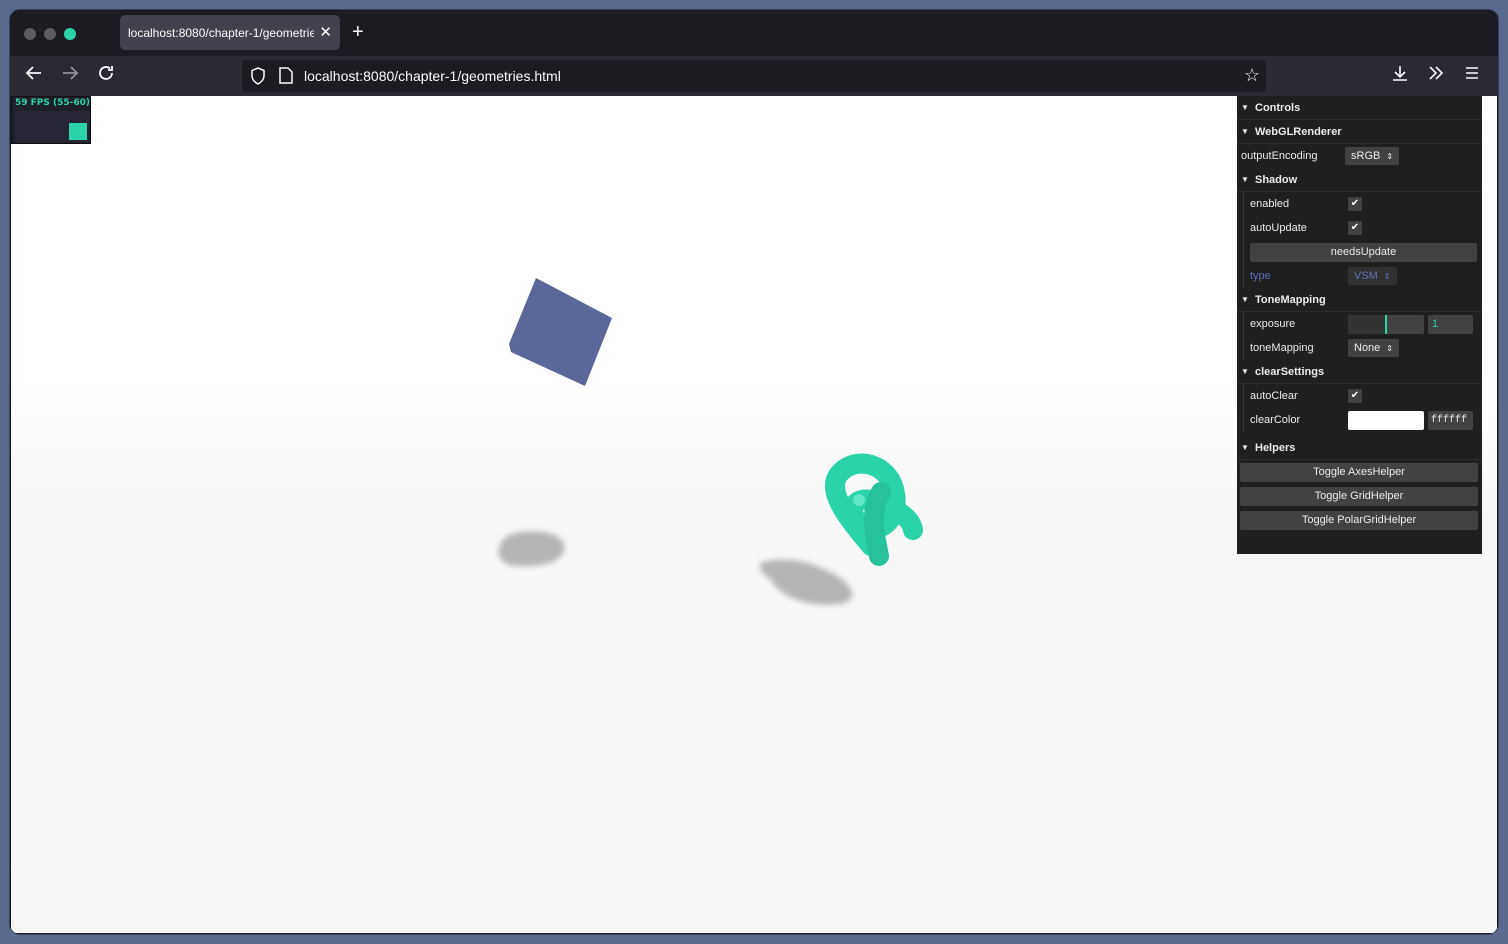  What do you see at coordinates (1363, 396) in the screenshot?
I see `auto-clear-row: autoClear ✔` at bounding box center [1363, 396].